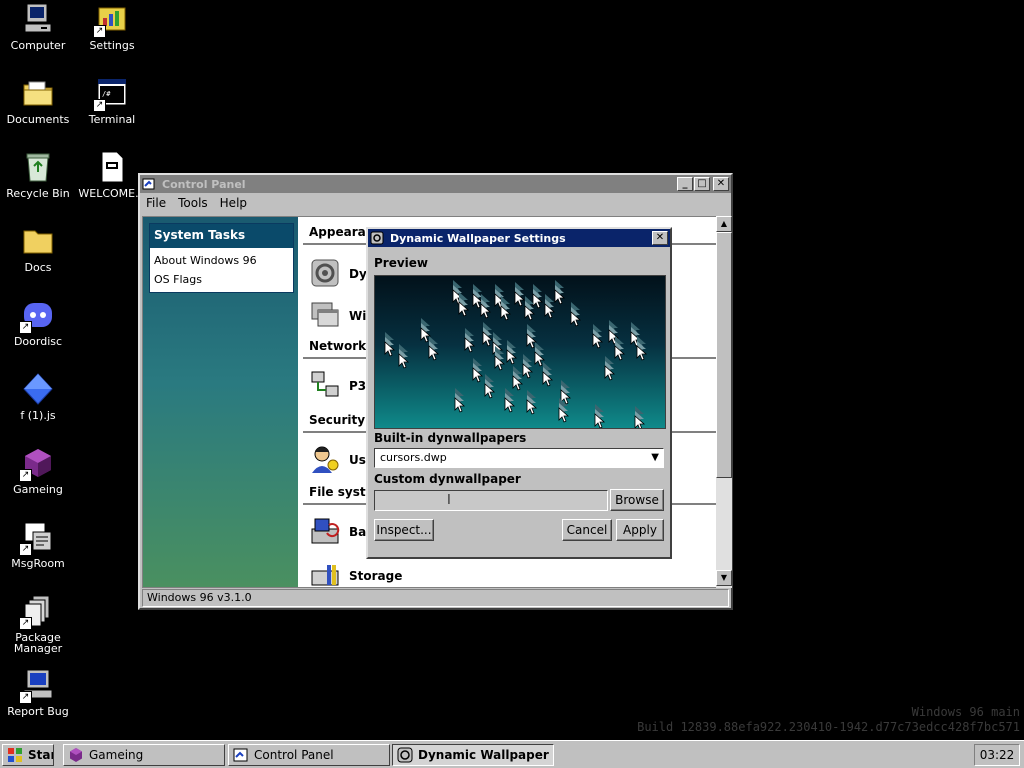 This screenshot has height=768, width=1024. Describe the element at coordinates (37, 686) in the screenshot. I see `report-bug-icon` at that location.